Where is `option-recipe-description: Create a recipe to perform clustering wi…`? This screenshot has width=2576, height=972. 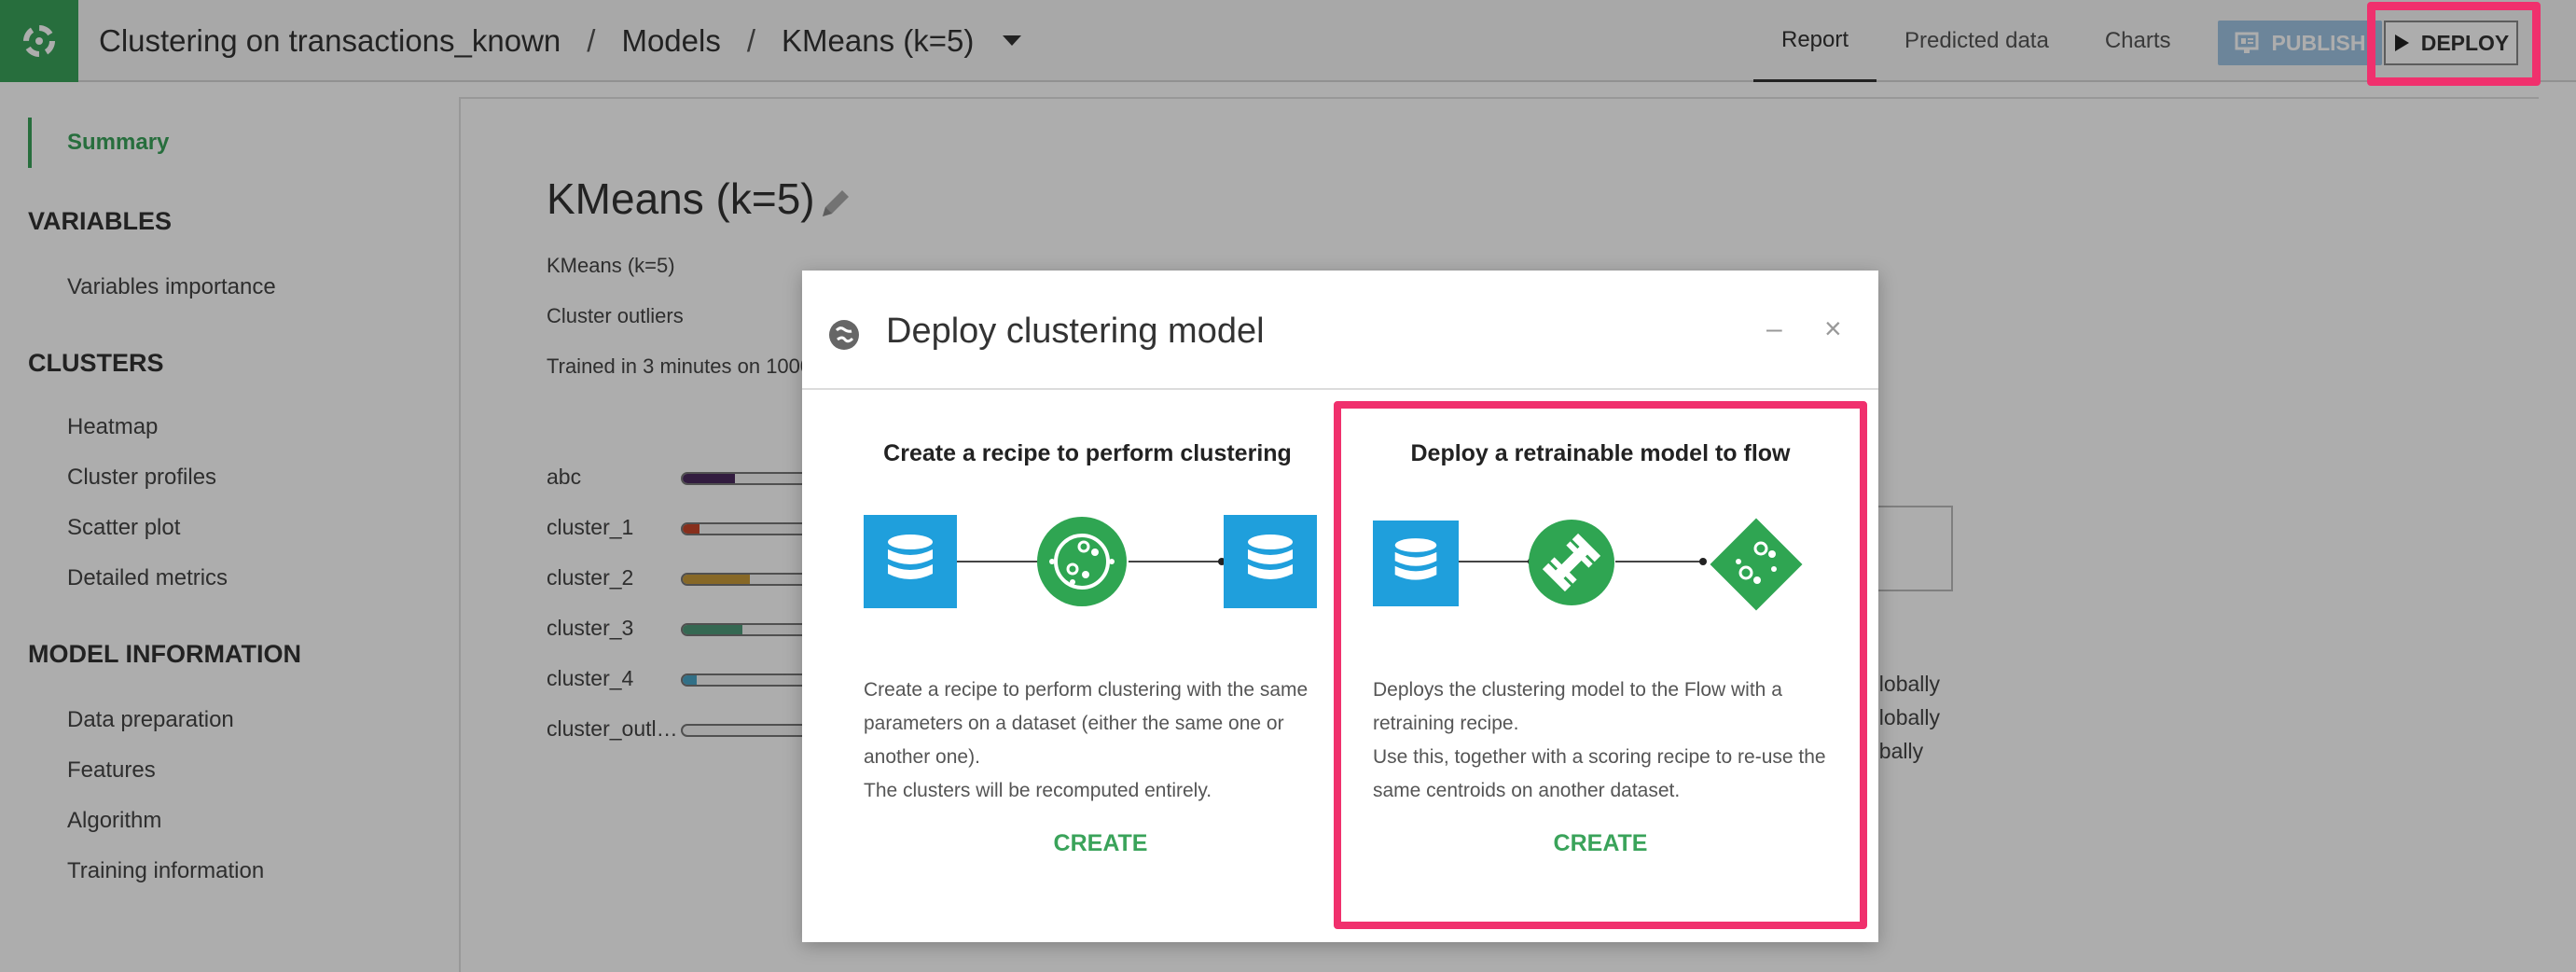 option-recipe-description: Create a recipe to perform clustering wi… is located at coordinates (1086, 740).